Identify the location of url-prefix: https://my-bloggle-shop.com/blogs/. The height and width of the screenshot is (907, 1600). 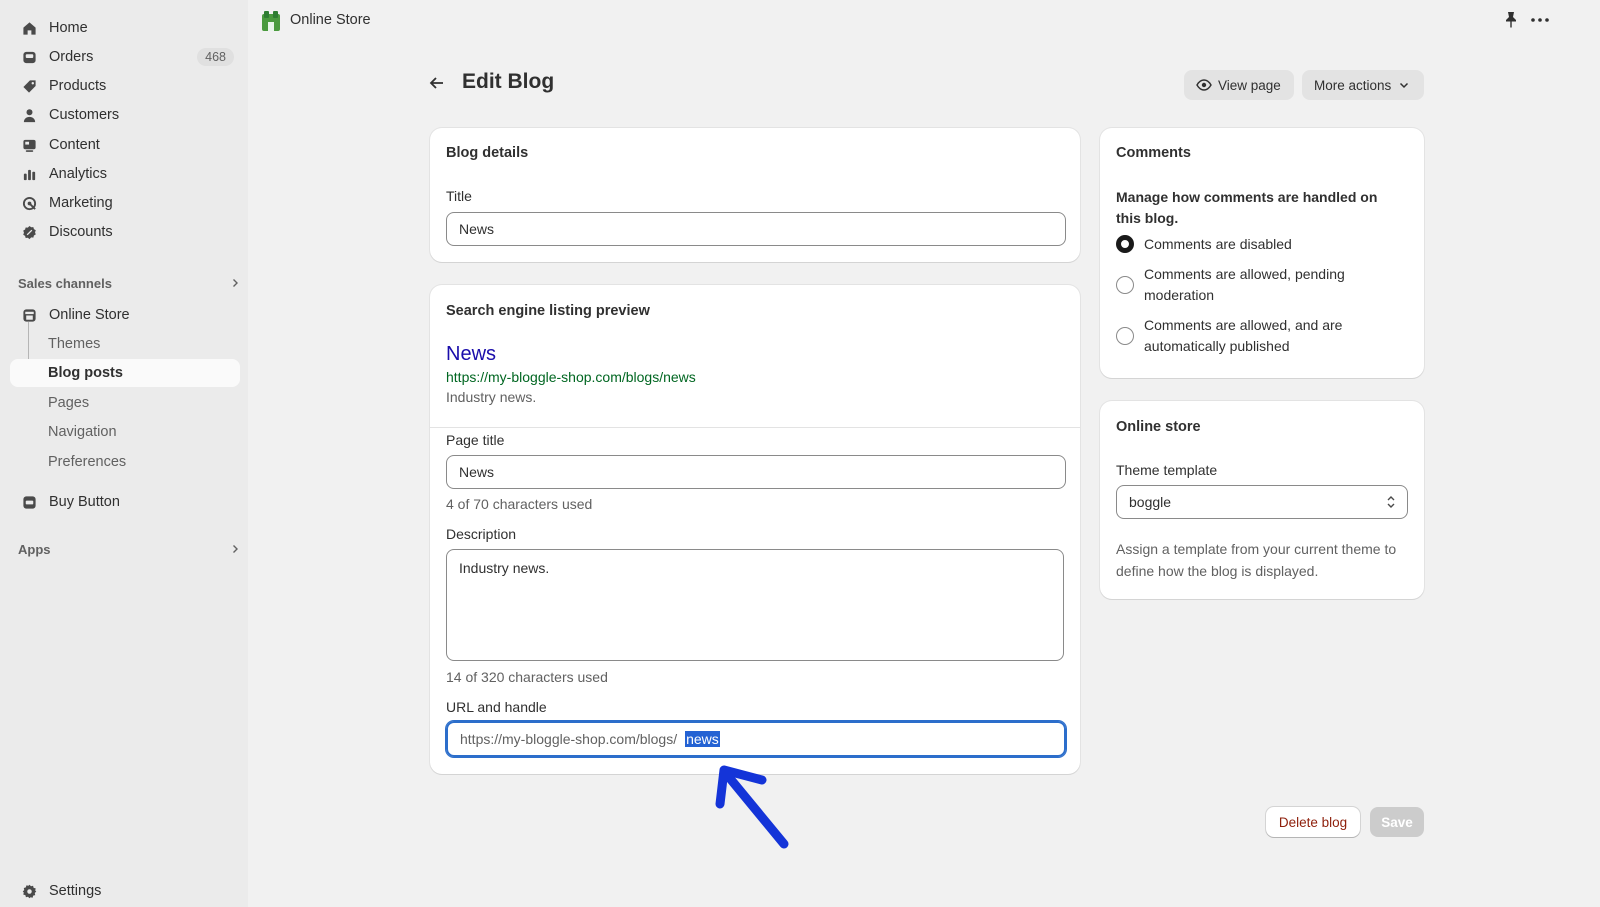
(569, 739).